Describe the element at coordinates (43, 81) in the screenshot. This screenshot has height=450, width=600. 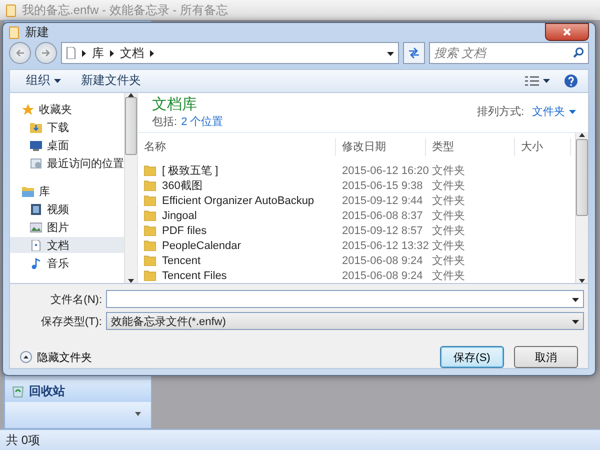
I see `toolbar-button: 组织` at that location.